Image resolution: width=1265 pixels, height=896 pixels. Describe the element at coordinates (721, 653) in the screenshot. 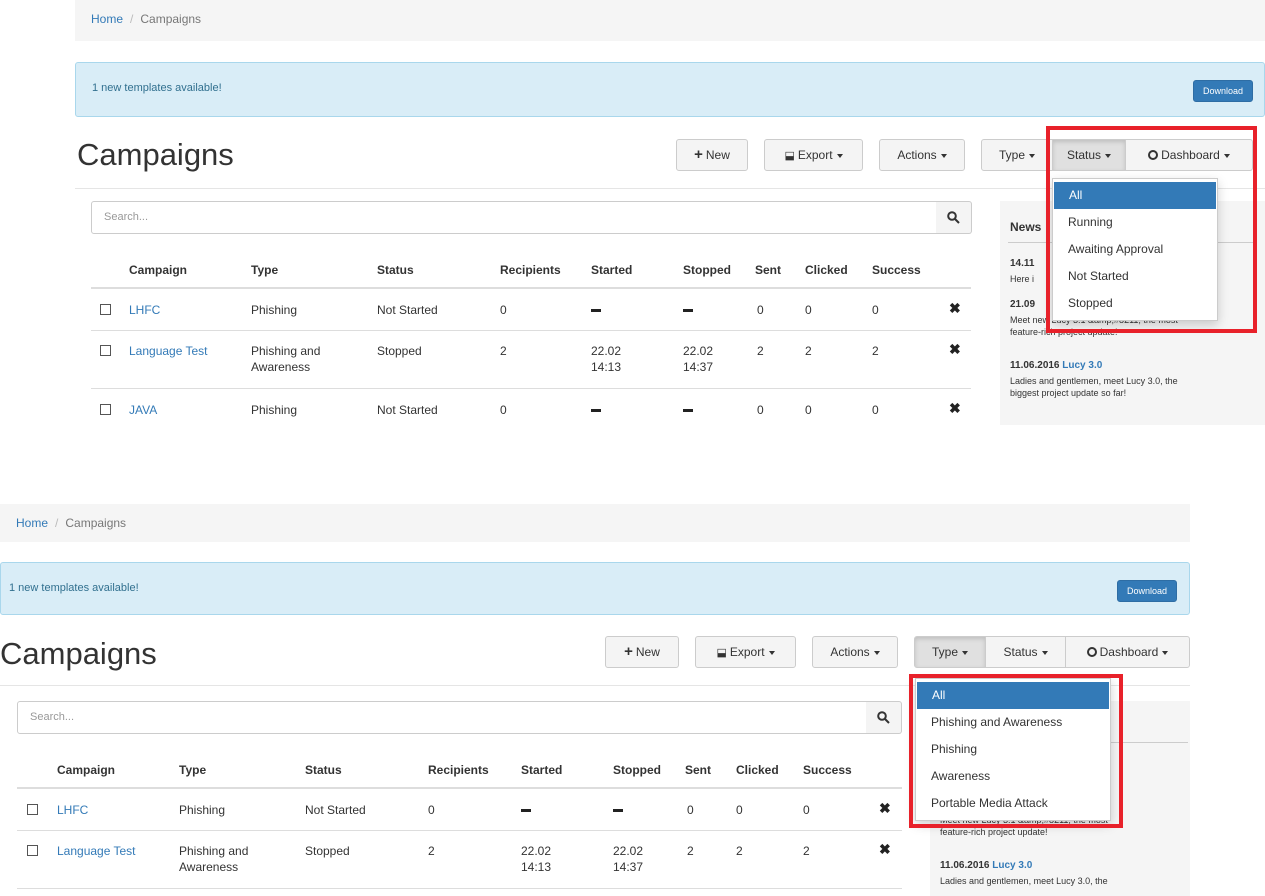

I see `export-icon: ⬓` at that location.